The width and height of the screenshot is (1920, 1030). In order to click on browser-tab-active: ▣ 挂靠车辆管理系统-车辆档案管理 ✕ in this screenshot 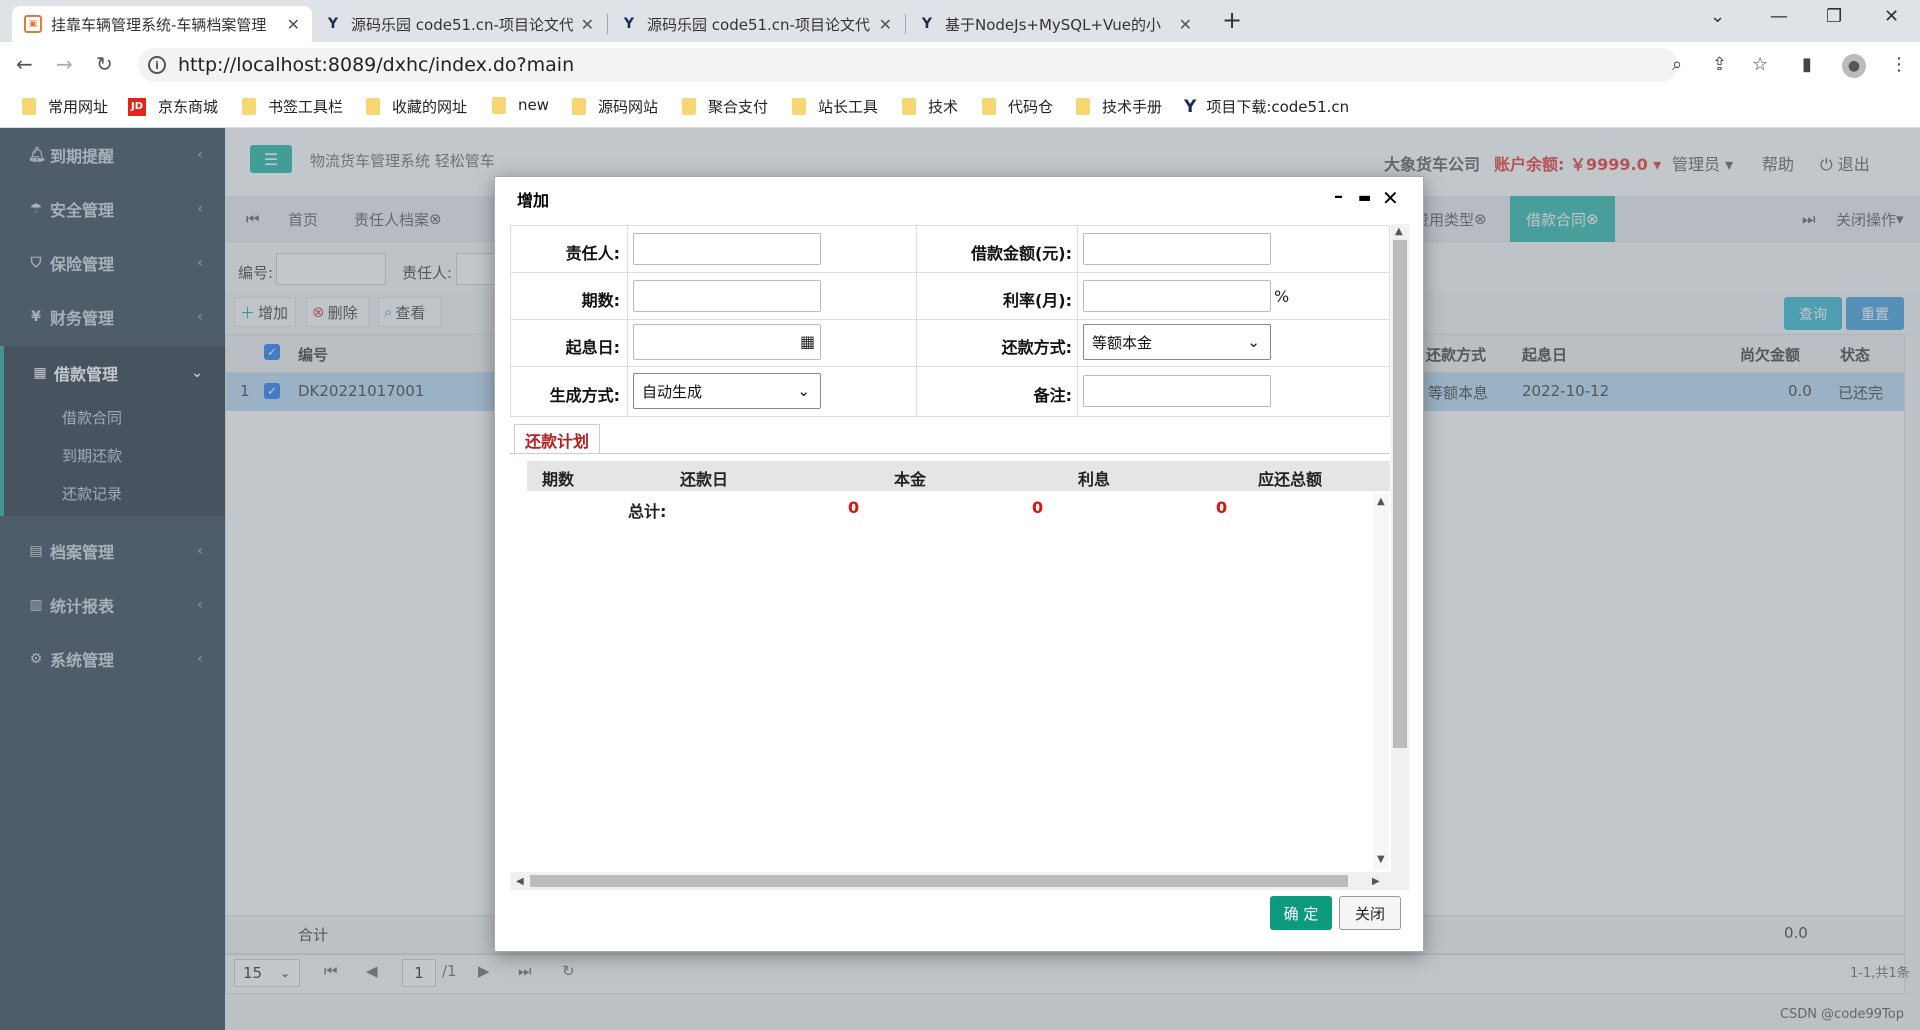, I will do `click(162, 24)`.